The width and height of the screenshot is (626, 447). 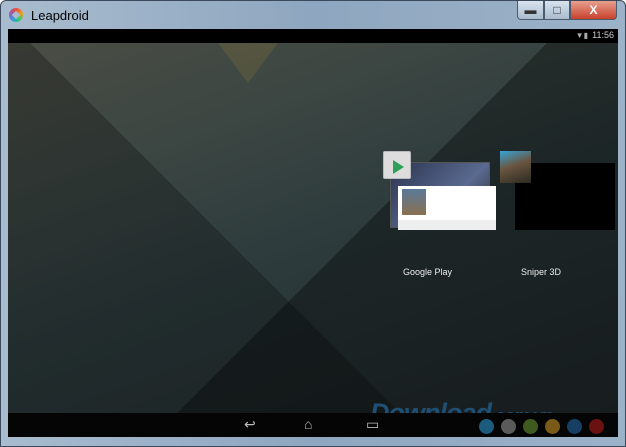 I want to click on status-time: 11:56, so click(x=603, y=35).